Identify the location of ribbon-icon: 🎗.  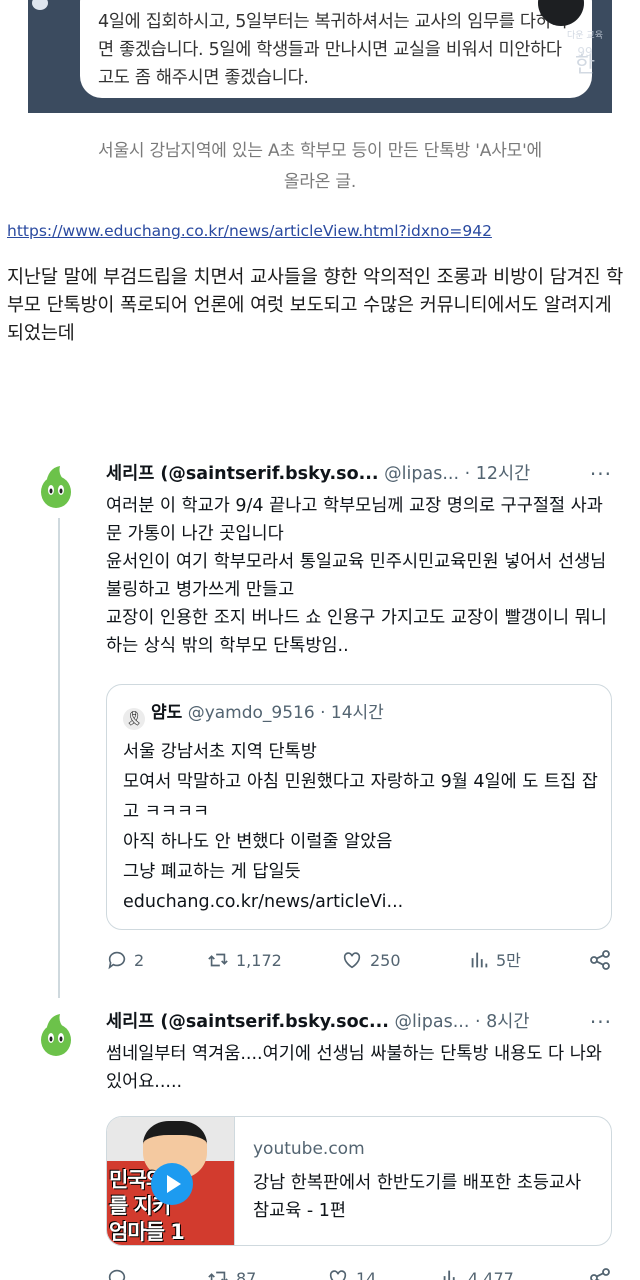
(134, 719).